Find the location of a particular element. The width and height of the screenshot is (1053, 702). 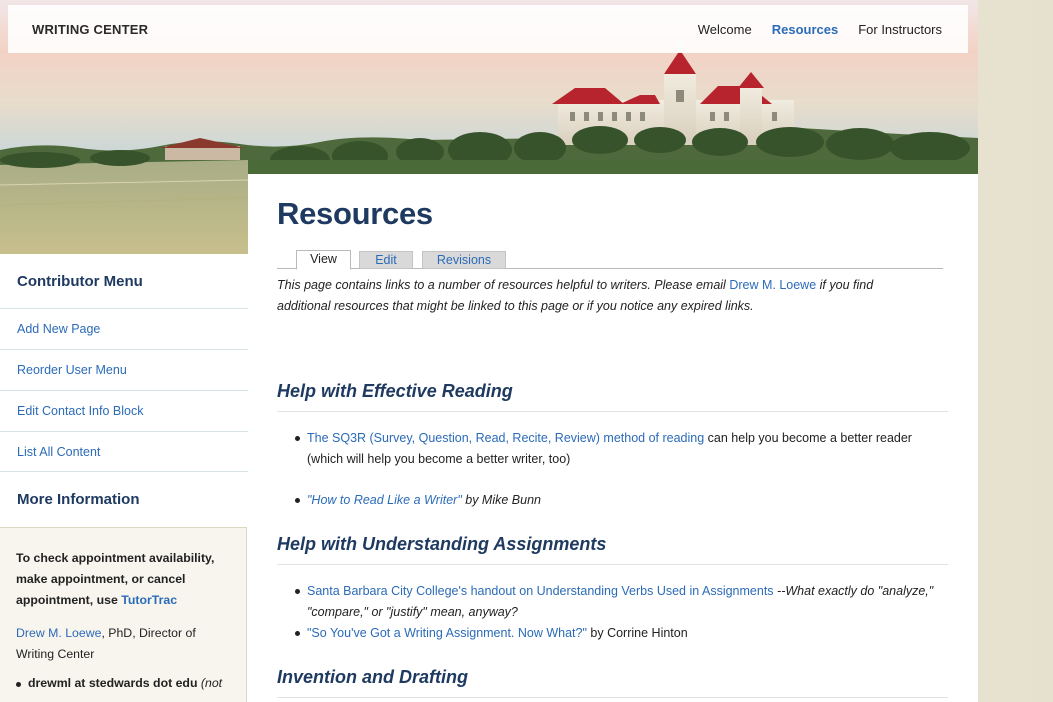

email-item: drewml at stedwards dot edu (not is located at coordinates (123, 683).